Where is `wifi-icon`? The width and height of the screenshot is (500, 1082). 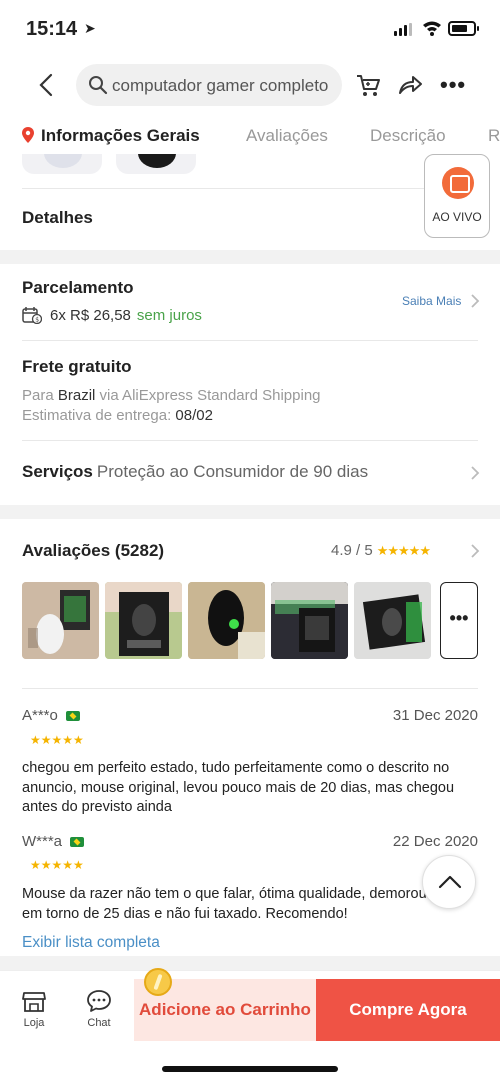
wifi-icon is located at coordinates (432, 28).